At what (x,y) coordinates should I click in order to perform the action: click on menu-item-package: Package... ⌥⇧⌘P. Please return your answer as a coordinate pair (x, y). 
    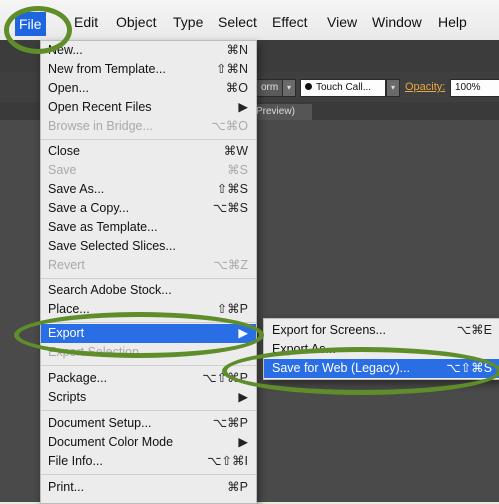
    Looking at the image, I should click on (148, 378).